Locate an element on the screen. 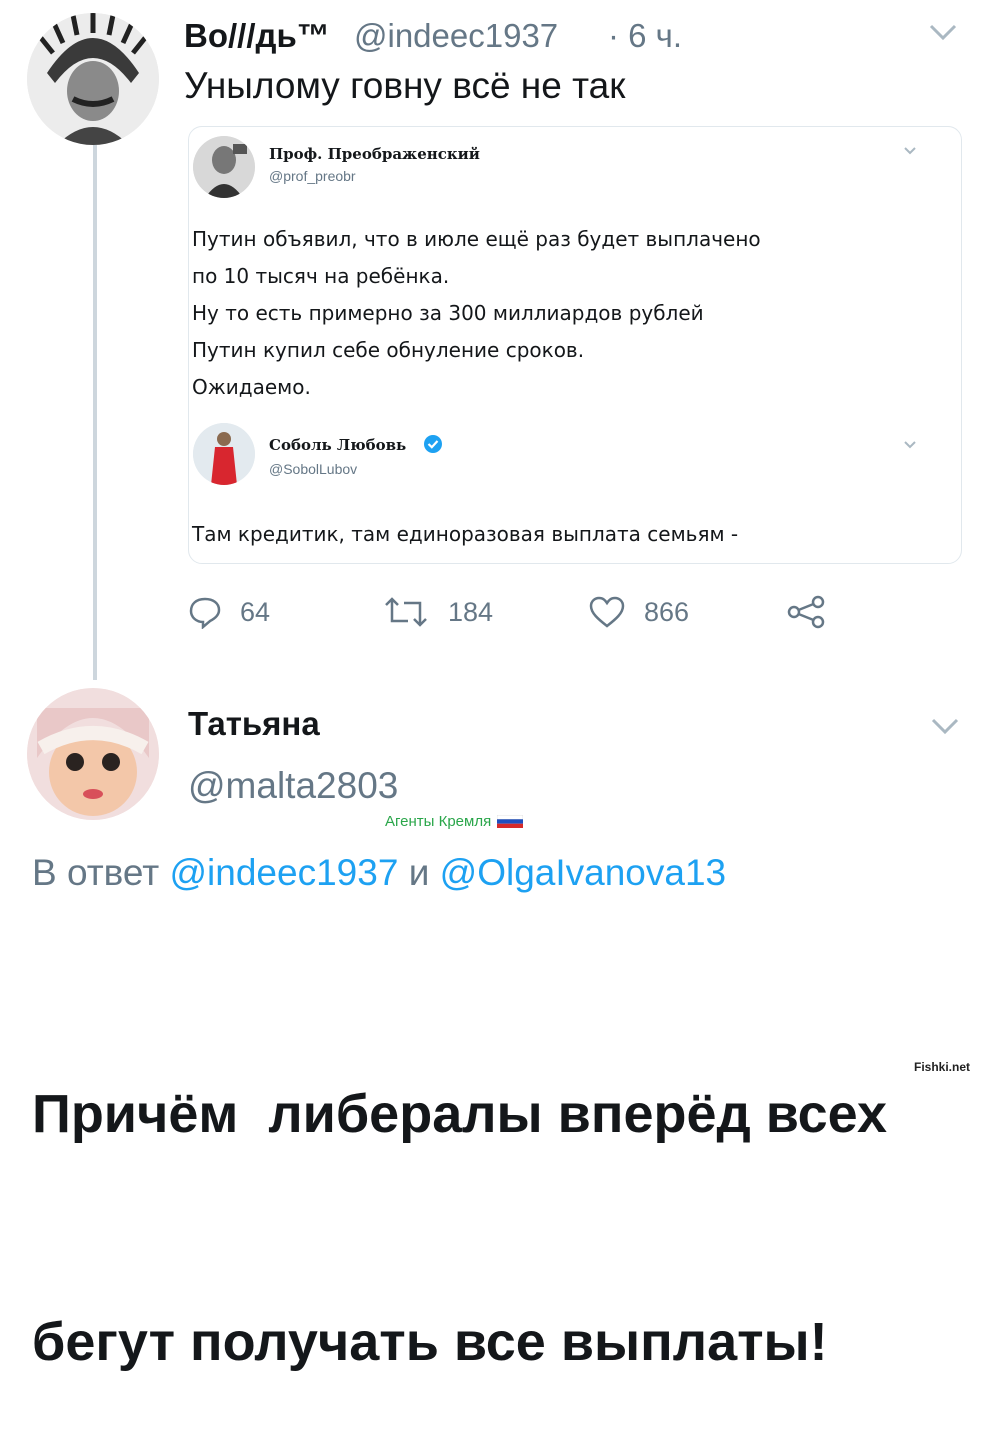 This screenshot has height=1456, width=988. nested-name: Соболь Любовь is located at coordinates (337, 445).